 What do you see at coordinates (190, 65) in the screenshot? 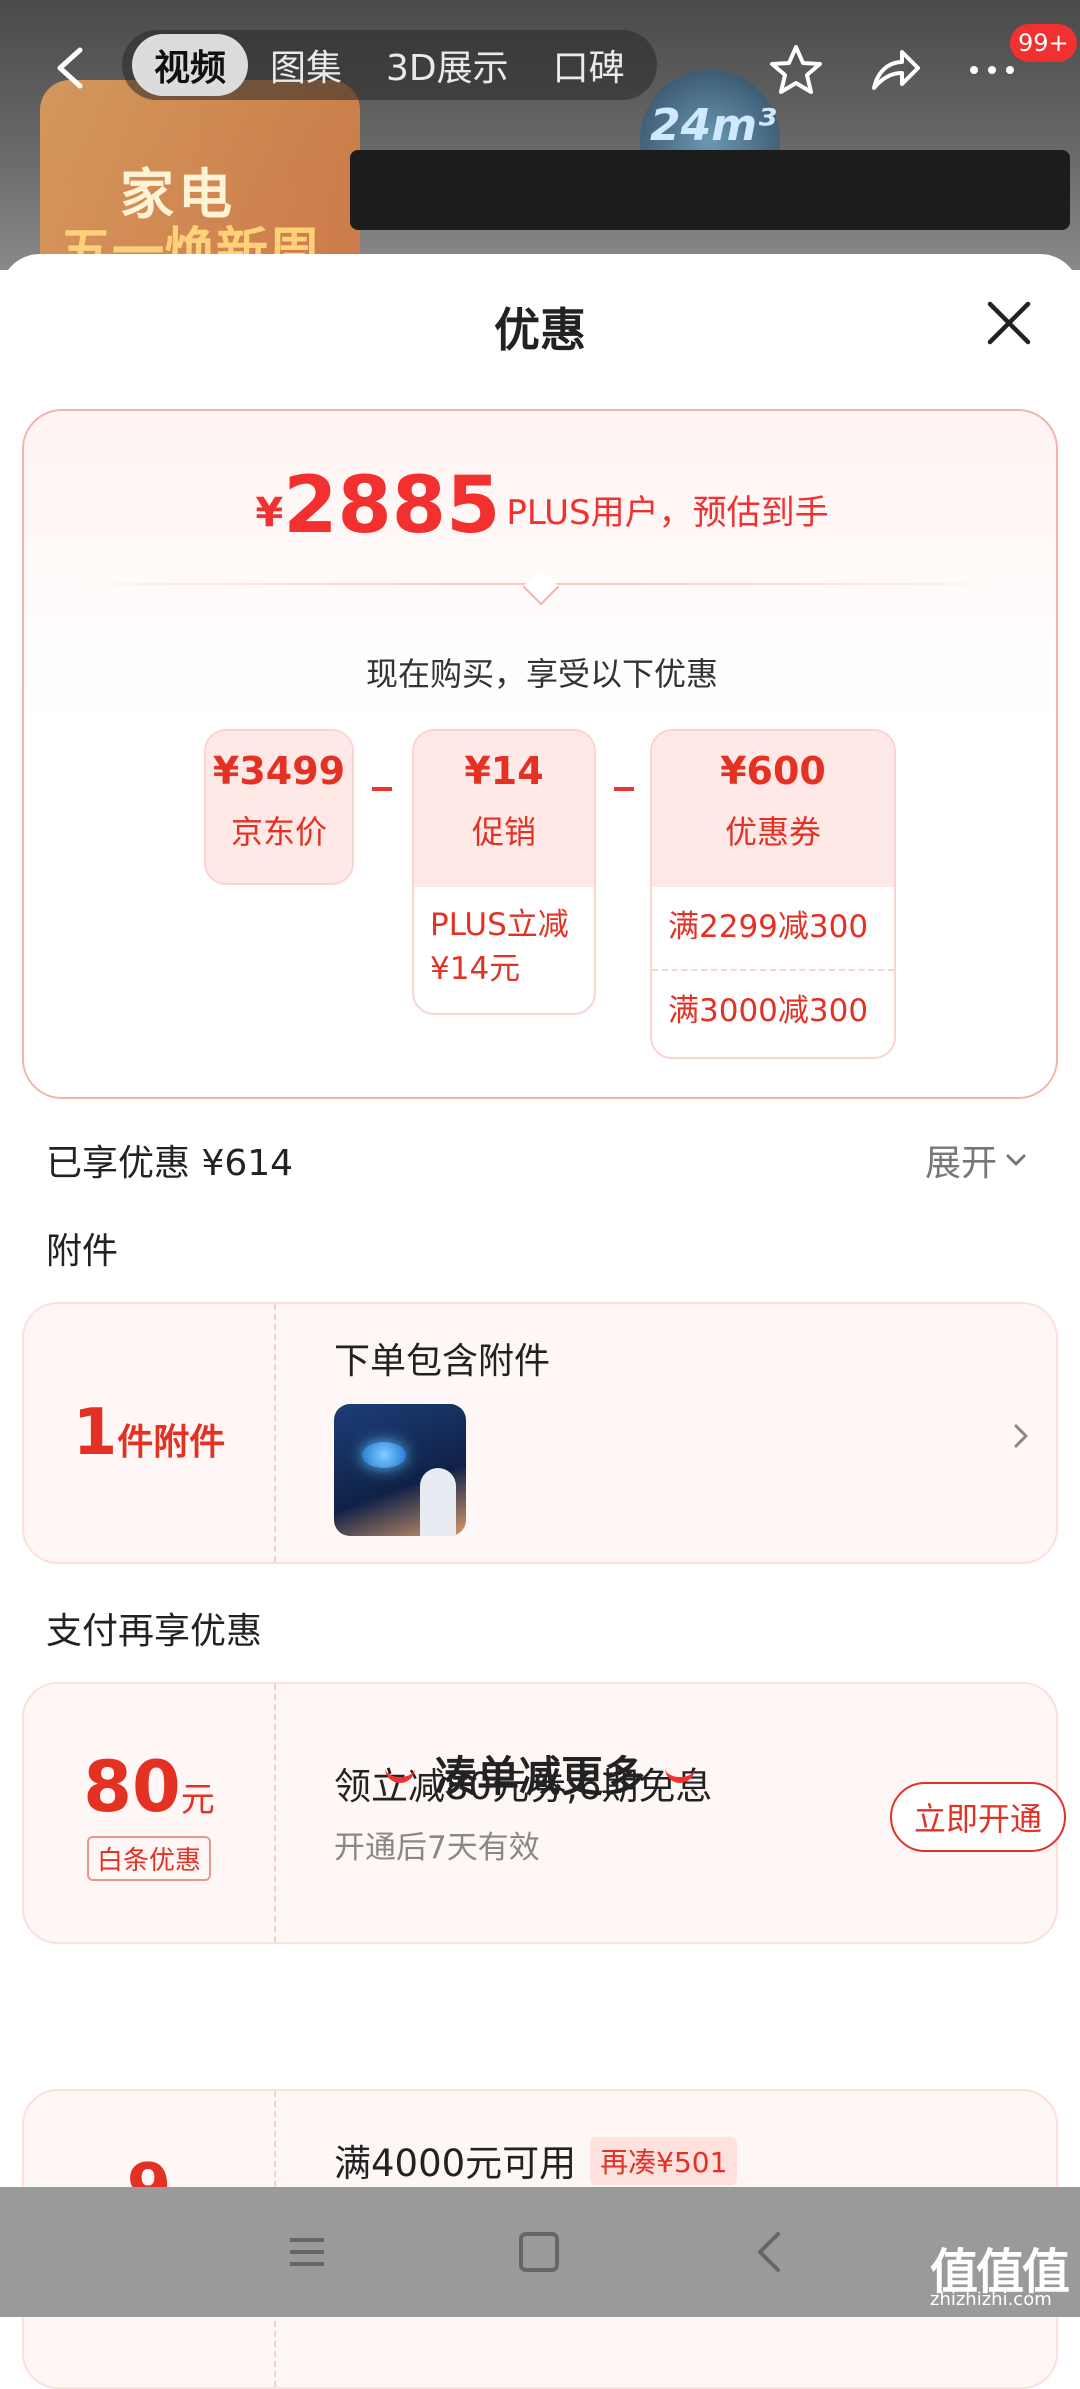
I see `tab-video: 视频` at bounding box center [190, 65].